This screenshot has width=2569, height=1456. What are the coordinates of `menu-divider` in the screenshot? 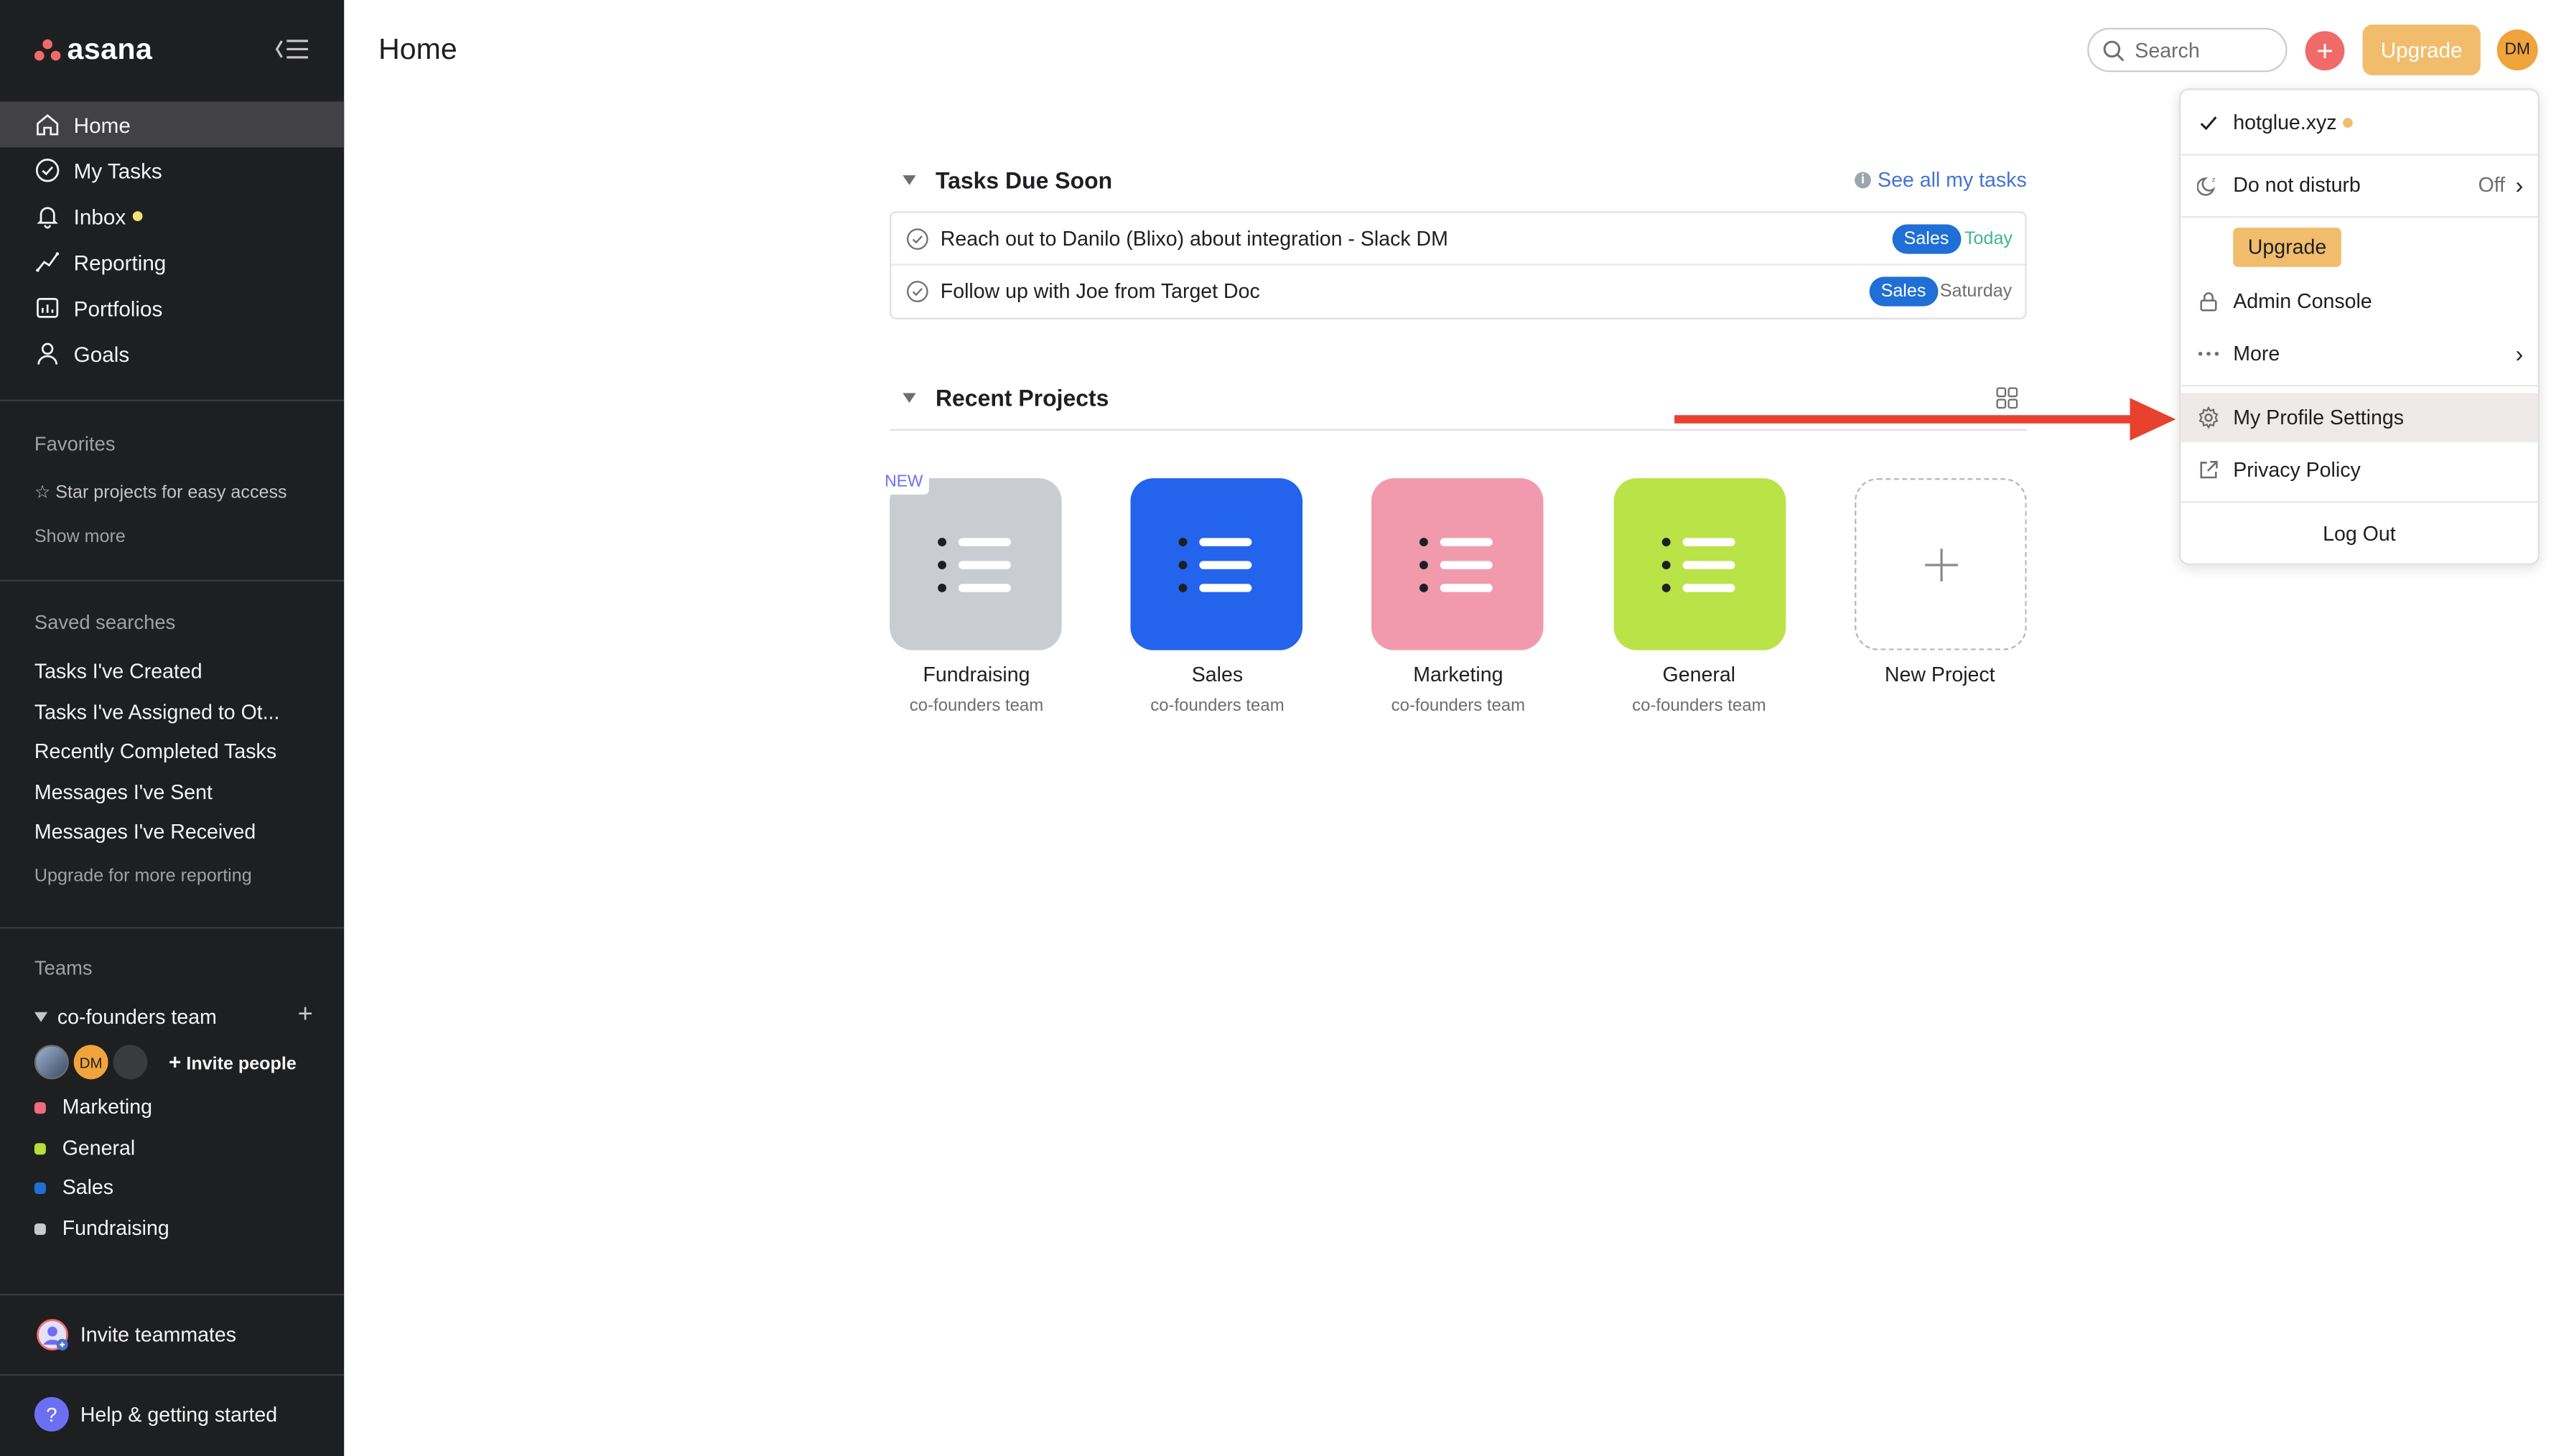 It's located at (2359, 386).